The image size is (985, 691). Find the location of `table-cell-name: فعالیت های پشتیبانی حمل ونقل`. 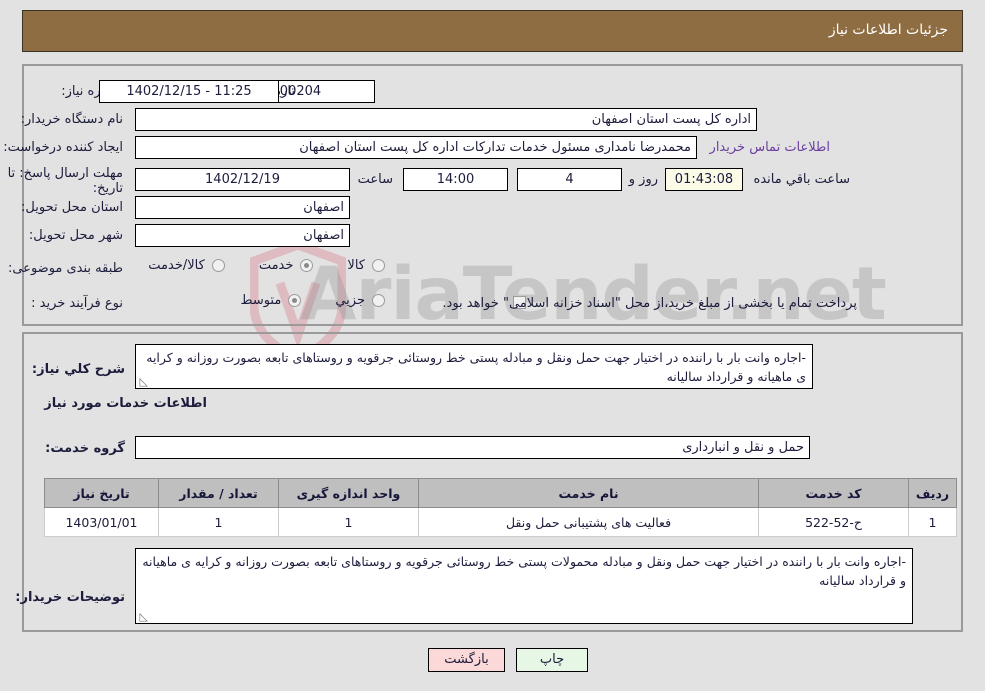

table-cell-name: فعالیت های پشتیبانی حمل ونقل is located at coordinates (588, 522).